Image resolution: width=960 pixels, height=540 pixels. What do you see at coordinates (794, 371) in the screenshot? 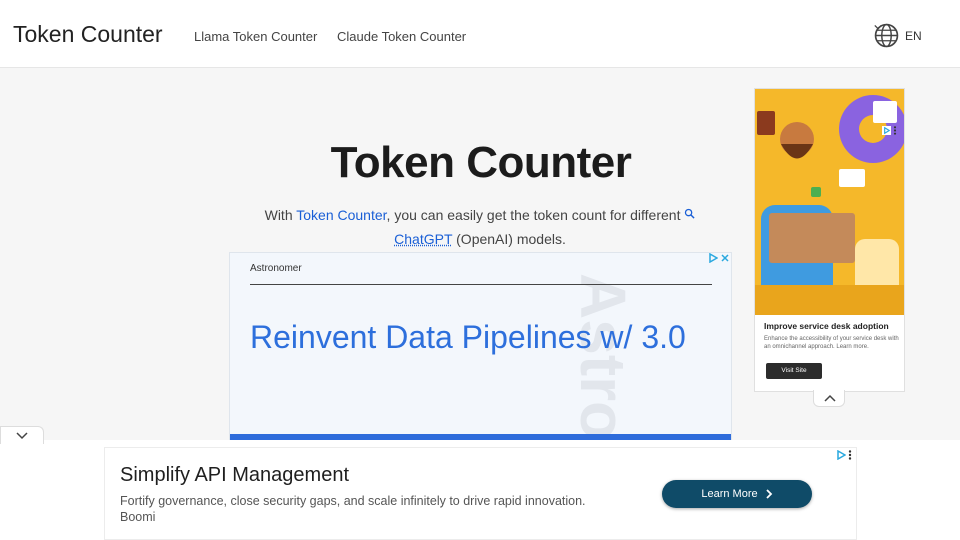
I see `ad-side-cta-button: Visit Site` at bounding box center [794, 371].